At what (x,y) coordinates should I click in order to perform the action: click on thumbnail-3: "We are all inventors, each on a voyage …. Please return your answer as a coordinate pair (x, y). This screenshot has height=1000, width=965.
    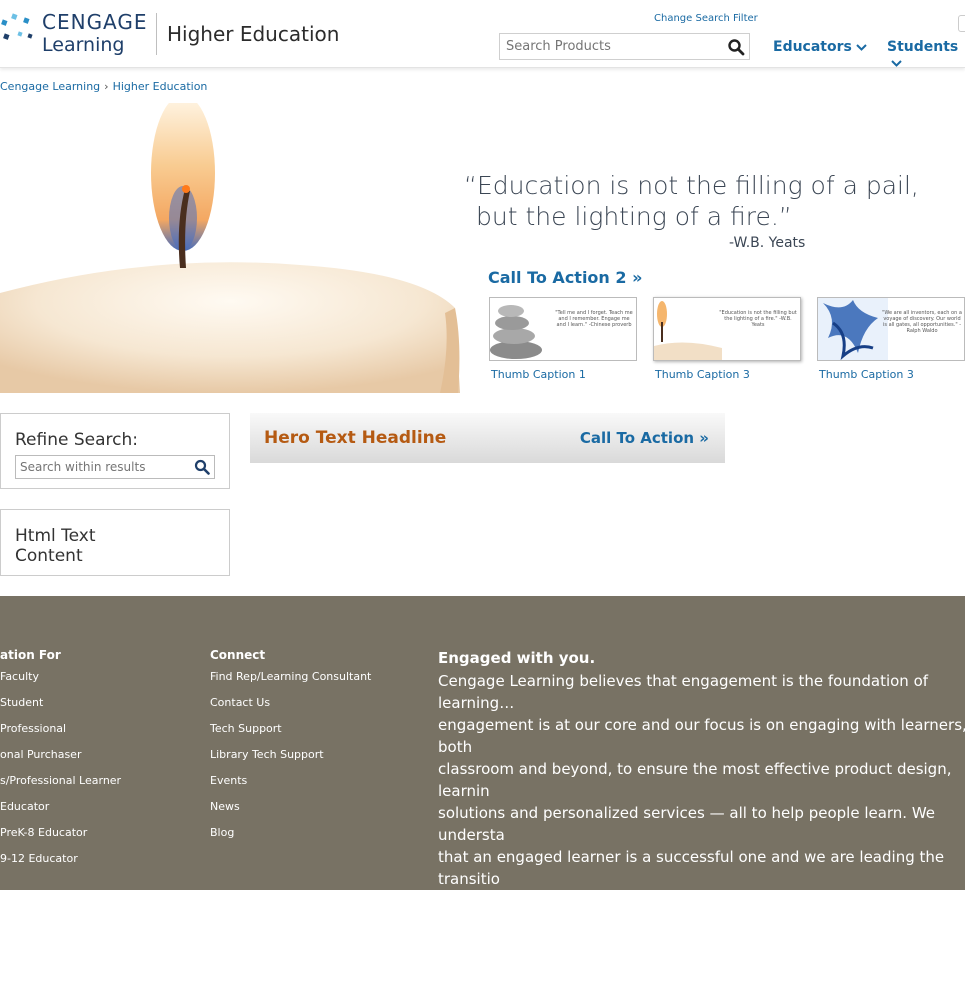
    Looking at the image, I should click on (891, 329).